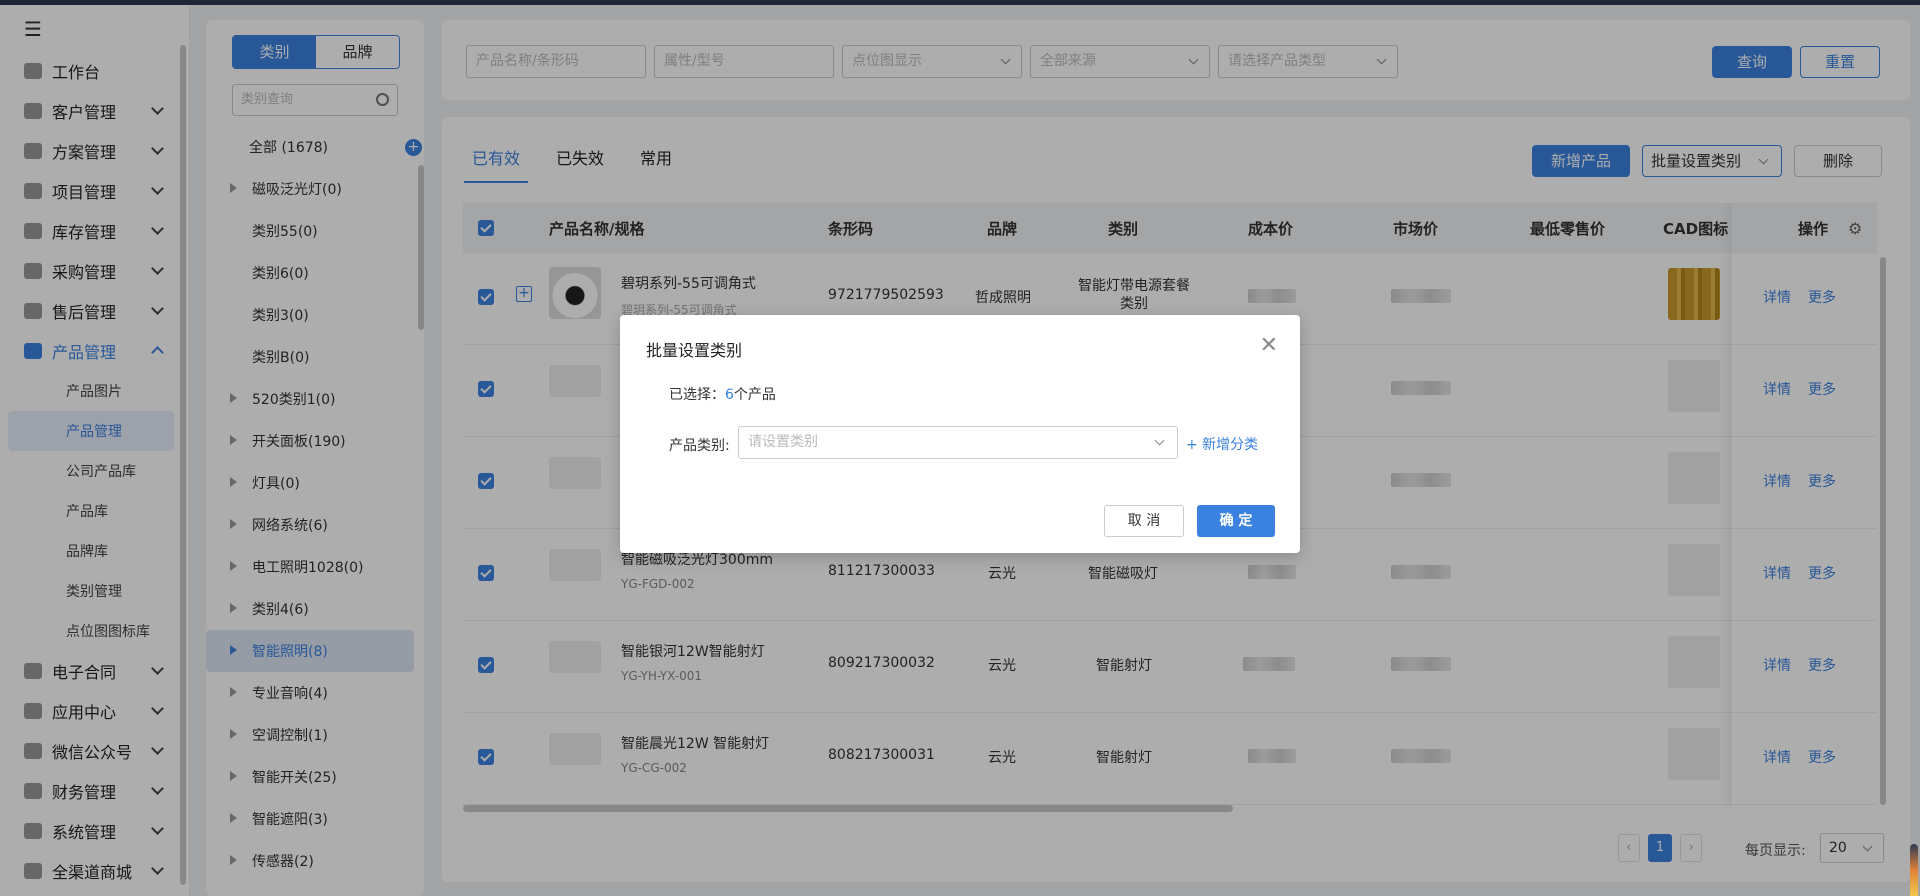 The width and height of the screenshot is (1920, 896). What do you see at coordinates (958, 442) in the screenshot?
I see `category-select: 请设置类别` at bounding box center [958, 442].